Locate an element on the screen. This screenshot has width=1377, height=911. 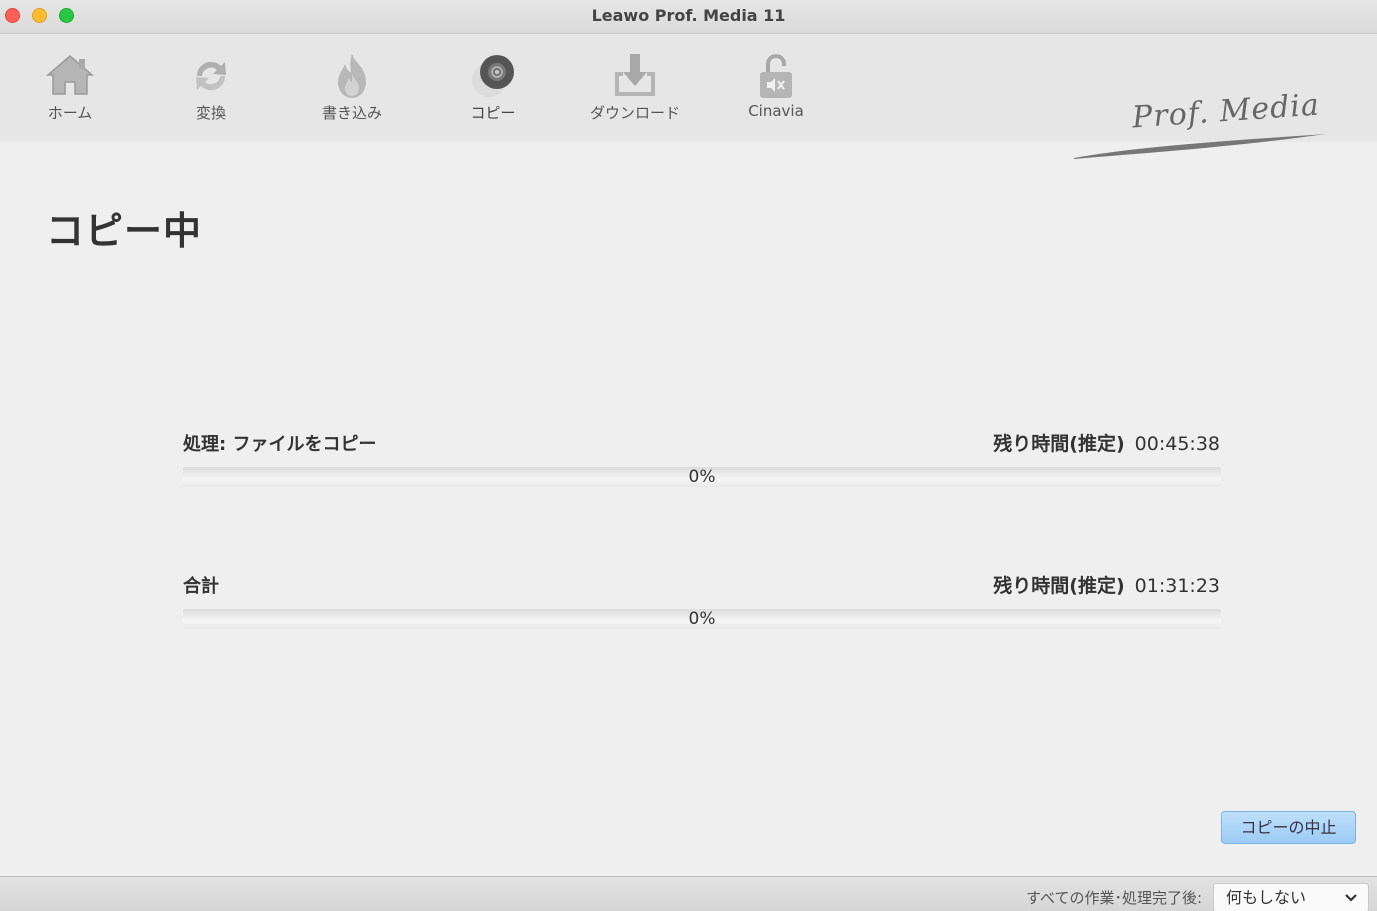
stop-copy-button: コピーの中止 is located at coordinates (1288, 827).